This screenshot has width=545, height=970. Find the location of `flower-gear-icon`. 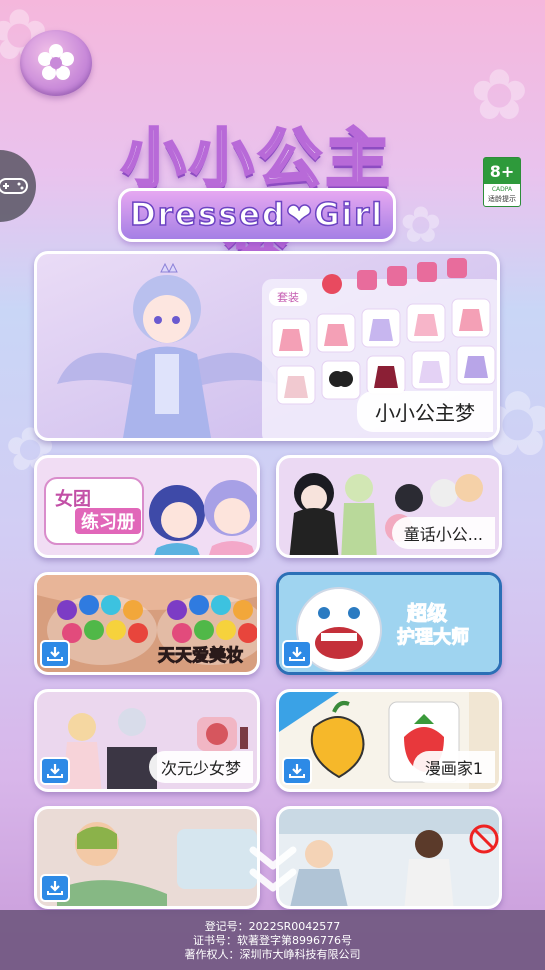

flower-gear-icon is located at coordinates (56, 62).